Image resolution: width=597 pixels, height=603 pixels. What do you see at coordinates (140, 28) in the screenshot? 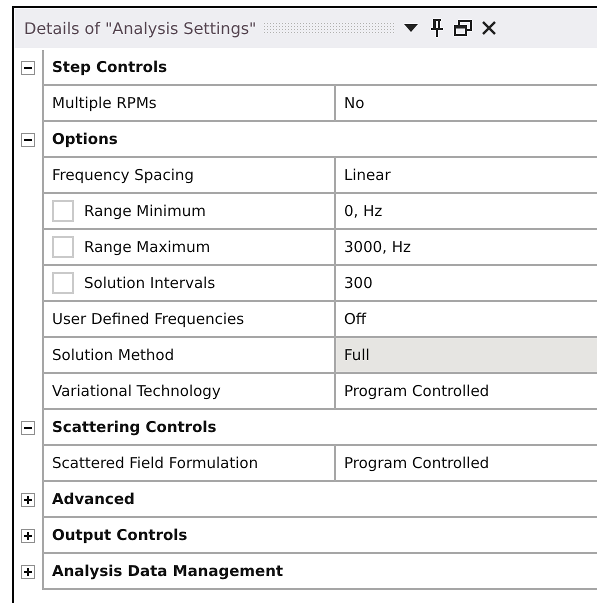
I see `panel-title: Details of "Analysis Settings"` at bounding box center [140, 28].